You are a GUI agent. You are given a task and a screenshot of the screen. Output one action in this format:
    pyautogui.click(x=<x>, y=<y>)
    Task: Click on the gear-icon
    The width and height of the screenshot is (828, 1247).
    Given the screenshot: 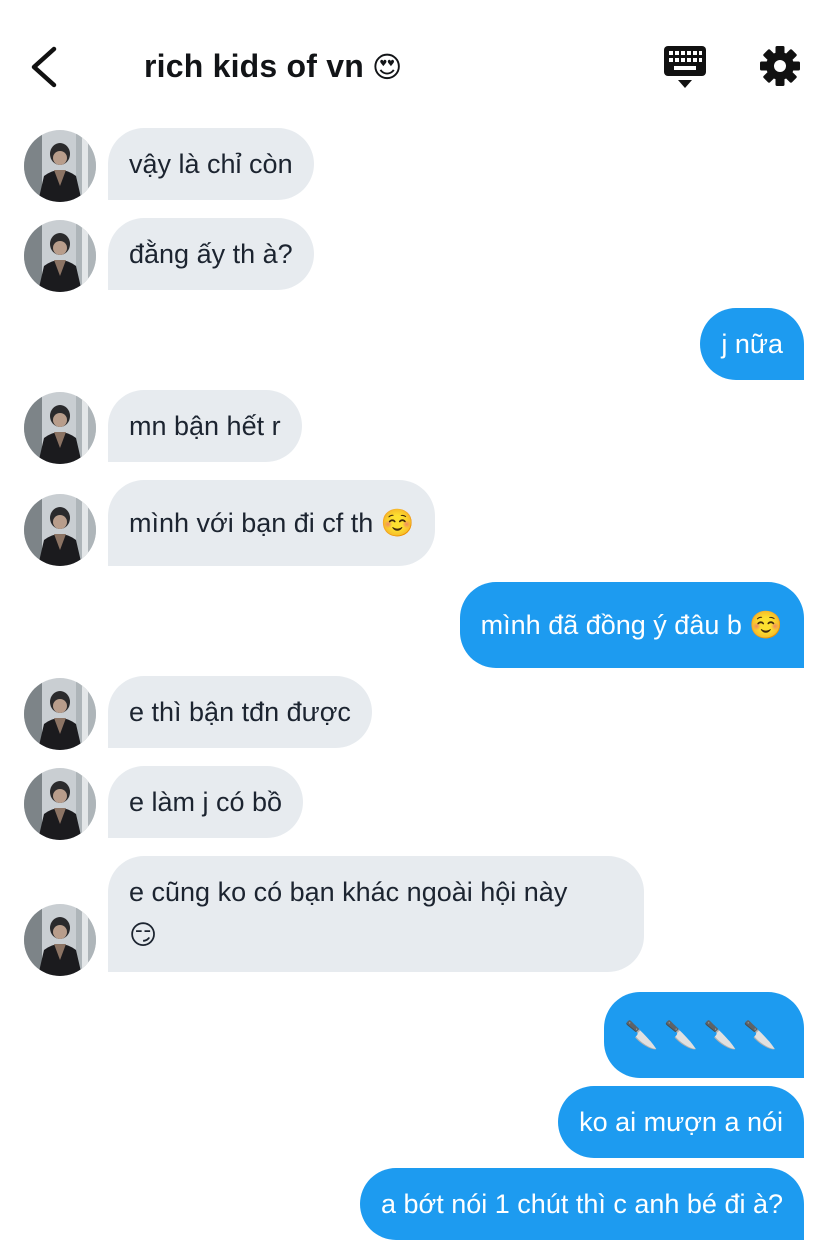 What is the action you would take?
    pyautogui.click(x=780, y=66)
    